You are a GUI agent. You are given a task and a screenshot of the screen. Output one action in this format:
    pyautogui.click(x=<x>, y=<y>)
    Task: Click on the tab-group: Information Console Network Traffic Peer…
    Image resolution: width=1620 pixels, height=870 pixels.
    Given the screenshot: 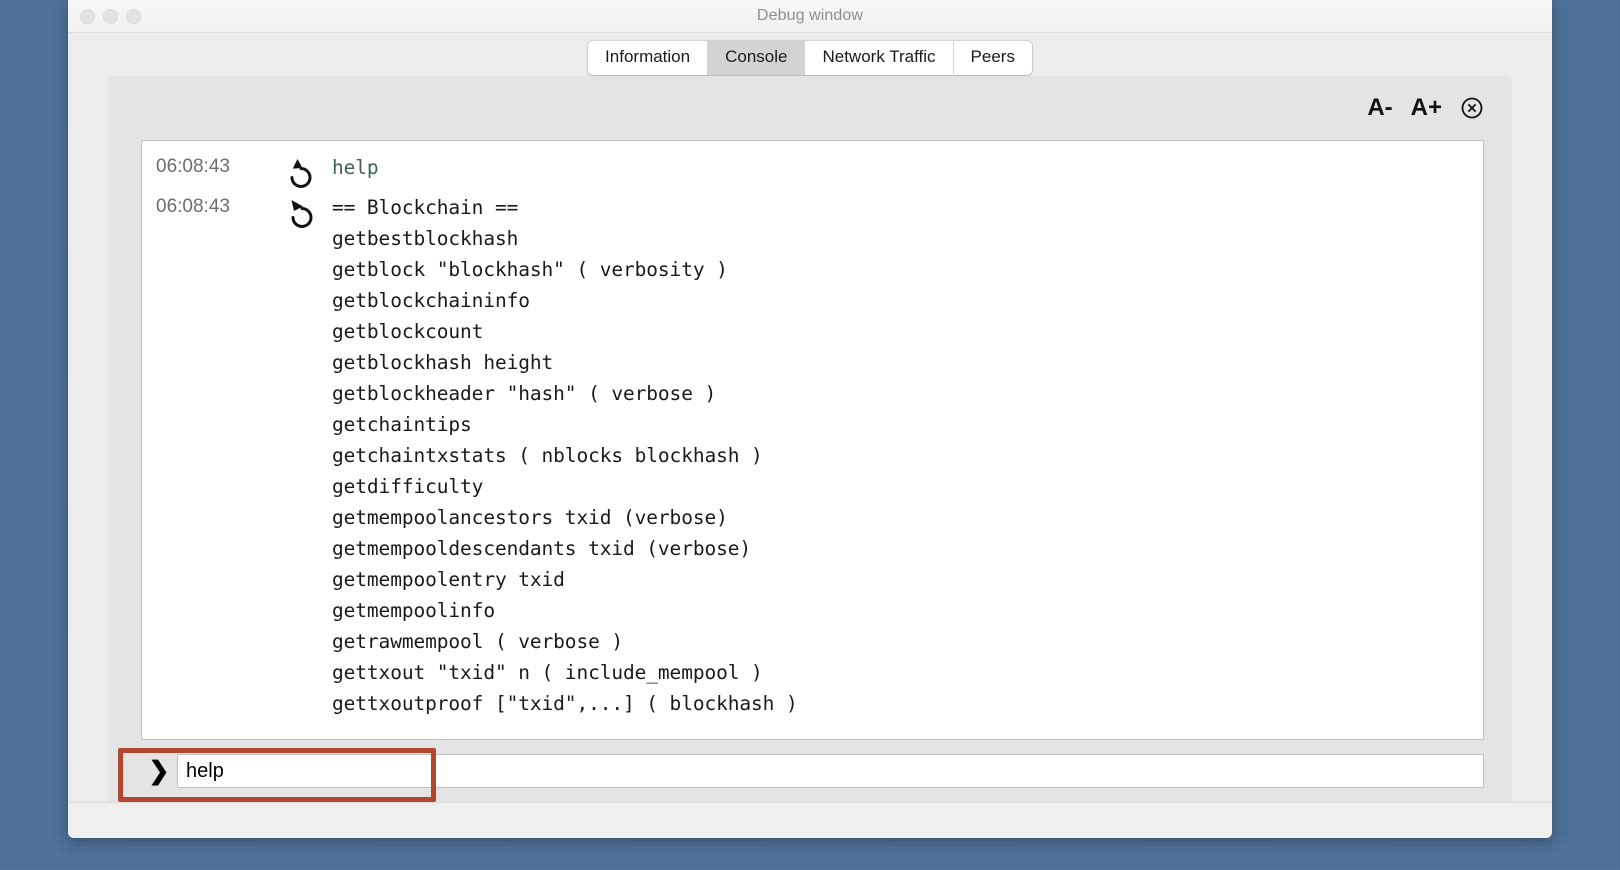 What is the action you would take?
    pyautogui.click(x=810, y=57)
    